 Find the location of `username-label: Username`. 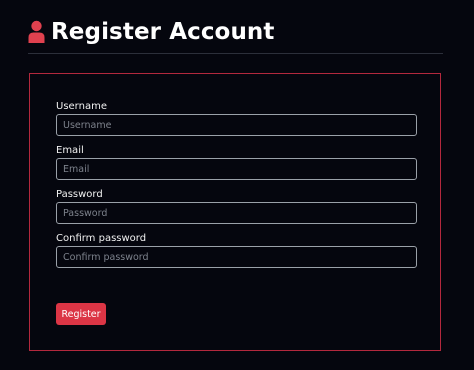

username-label: Username is located at coordinates (81, 106).